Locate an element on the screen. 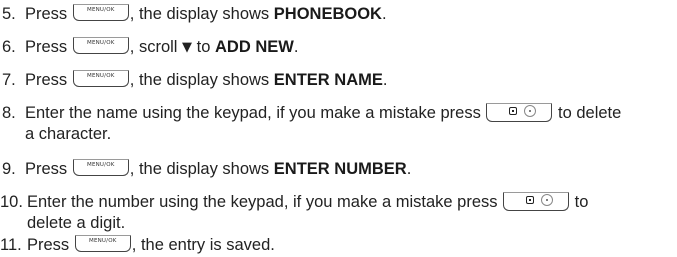  step-text-continued: a character. is located at coordinates (68, 134).